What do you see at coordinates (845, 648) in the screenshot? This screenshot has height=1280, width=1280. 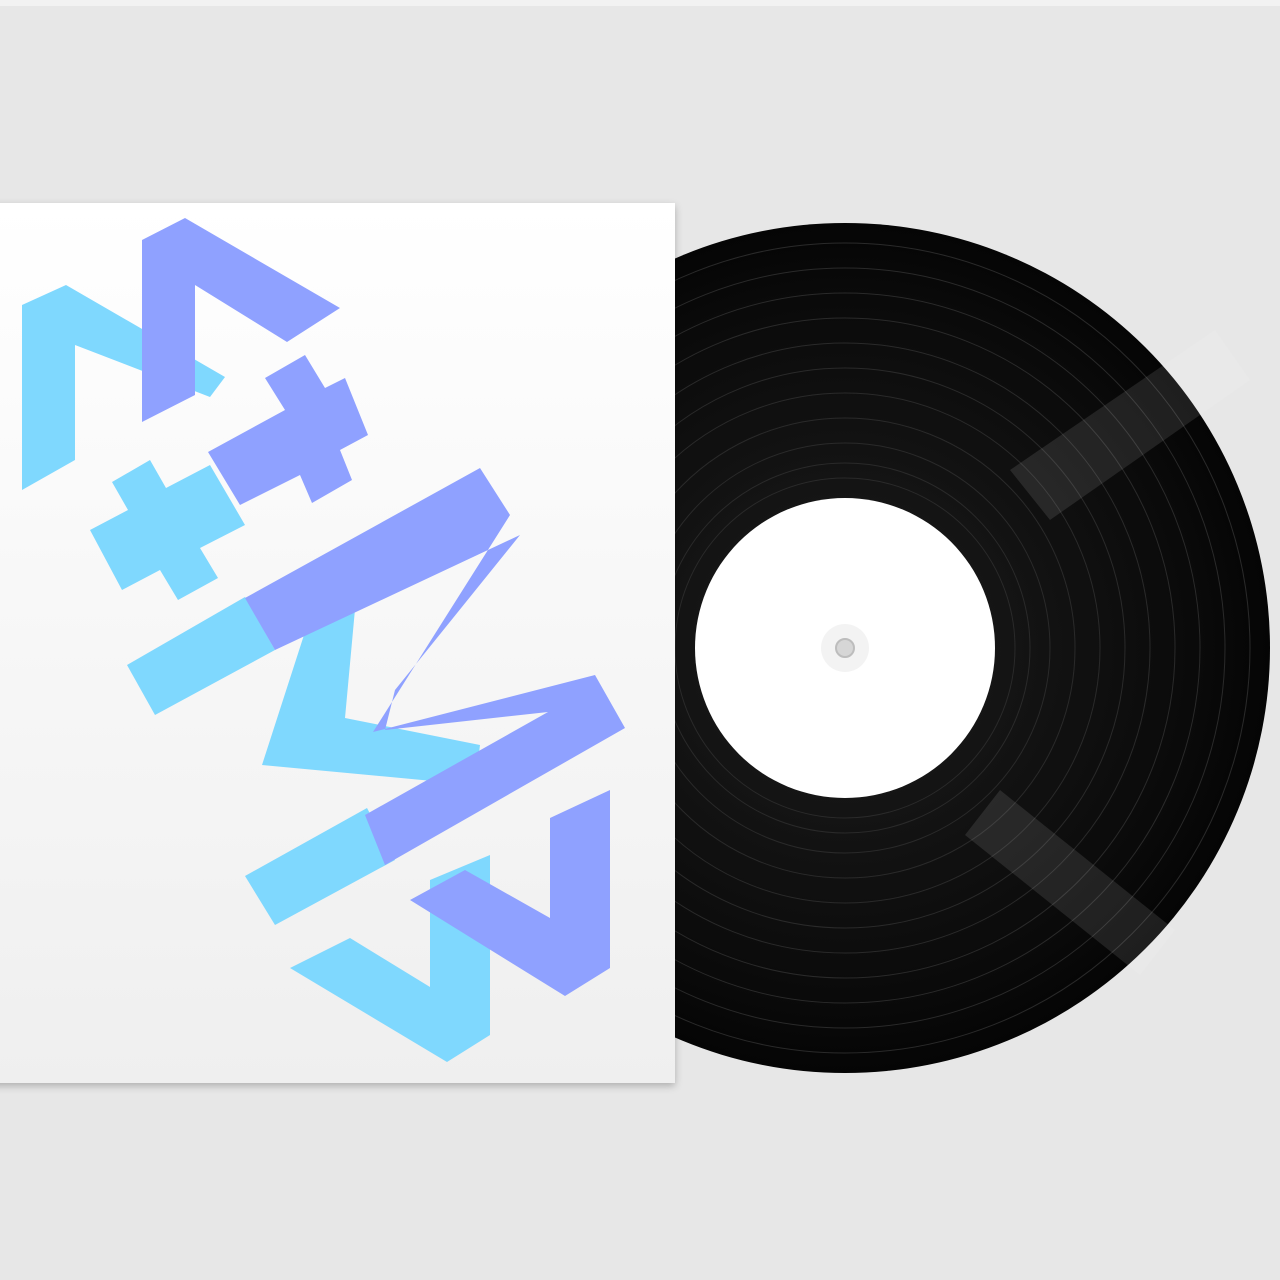 I see `spindle-hole` at bounding box center [845, 648].